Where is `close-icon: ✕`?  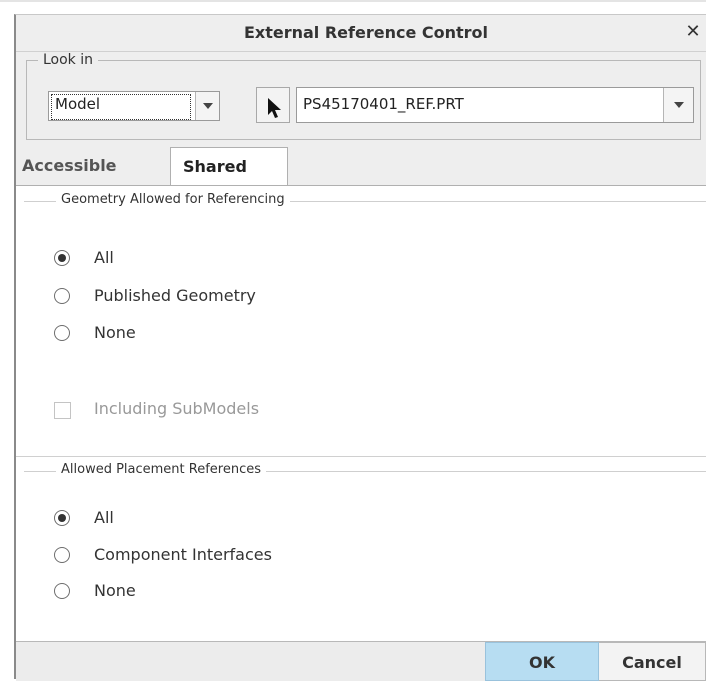 close-icon: ✕ is located at coordinates (693, 32).